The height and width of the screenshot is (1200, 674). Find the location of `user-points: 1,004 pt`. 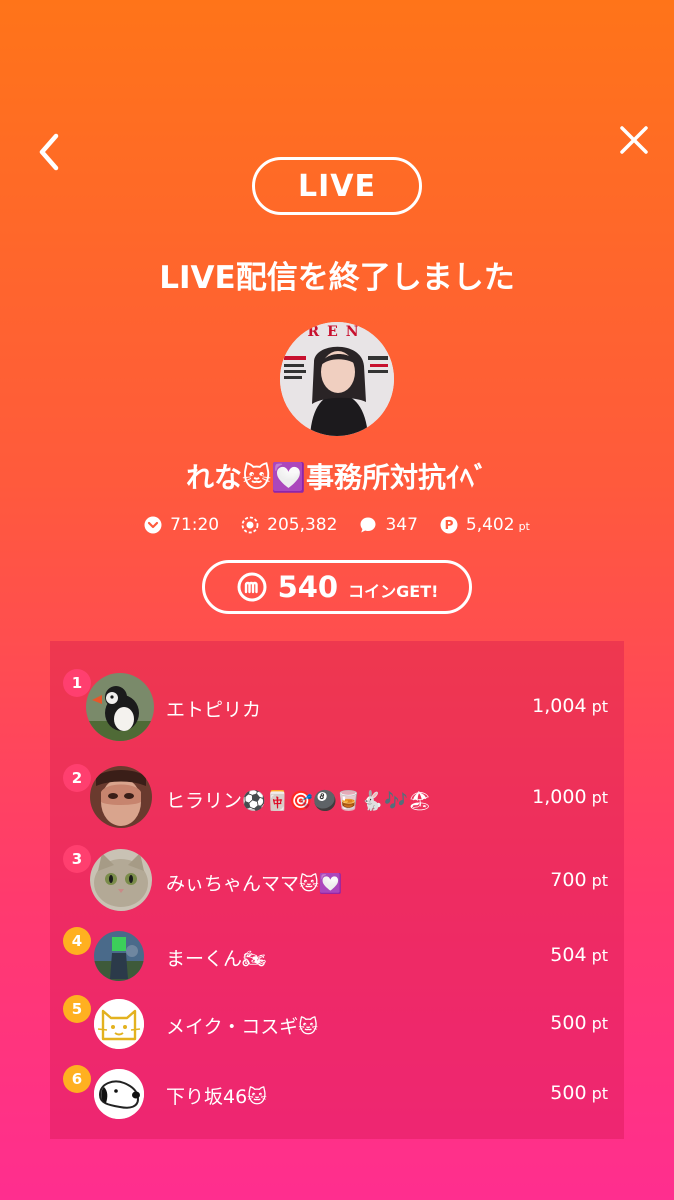

user-points: 1,004 pt is located at coordinates (570, 706).